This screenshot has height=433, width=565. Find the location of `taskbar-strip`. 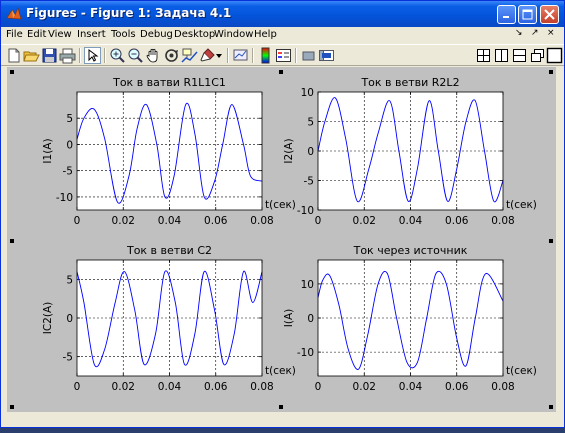

taskbar-strip is located at coordinates (282, 430).